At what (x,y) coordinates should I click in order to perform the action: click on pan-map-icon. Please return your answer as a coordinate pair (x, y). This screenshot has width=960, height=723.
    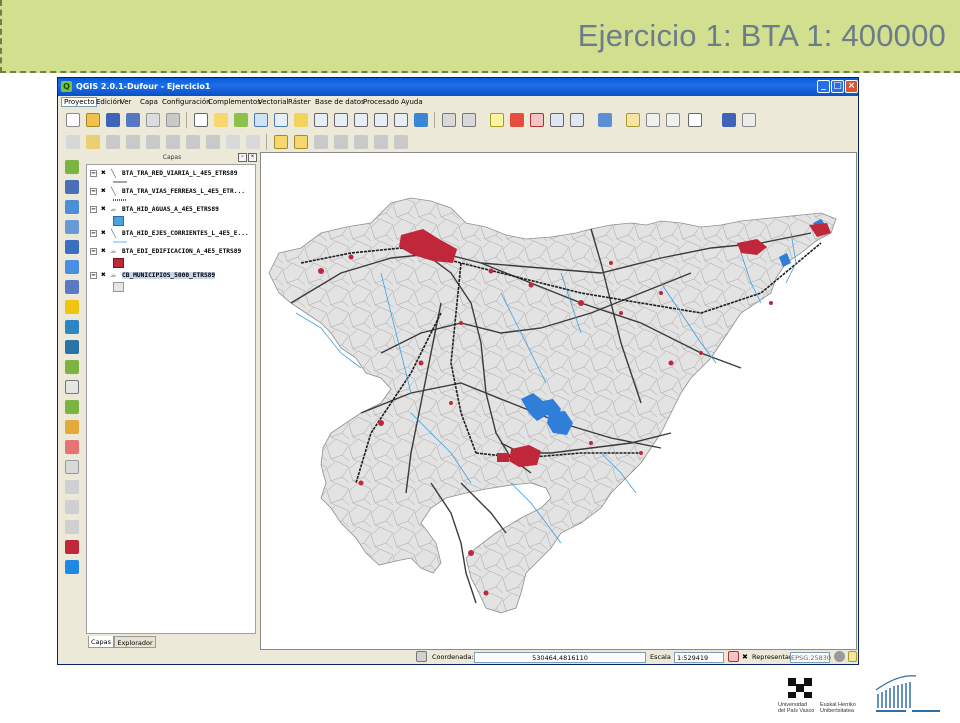
    Looking at the image, I should click on (221, 120).